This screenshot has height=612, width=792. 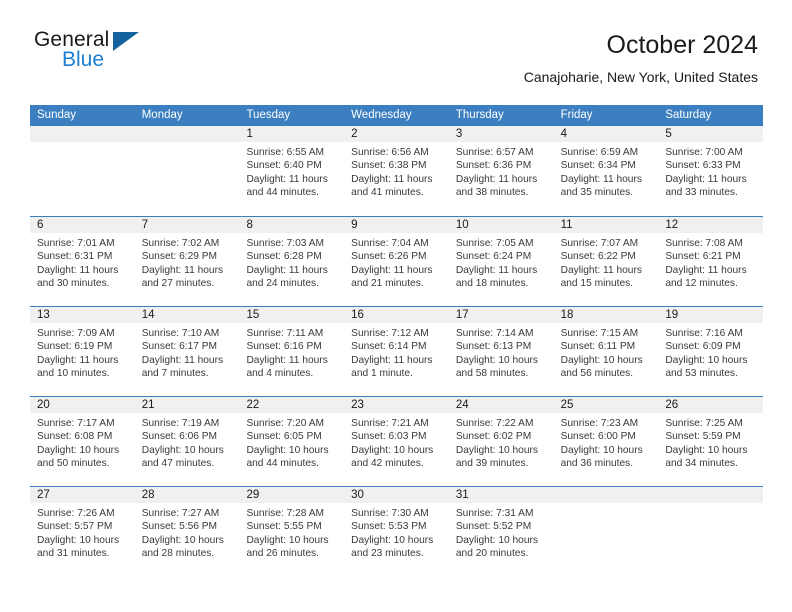 What do you see at coordinates (282, 193) in the screenshot?
I see `daylight-text-line2: and 44 minutes.` at bounding box center [282, 193].